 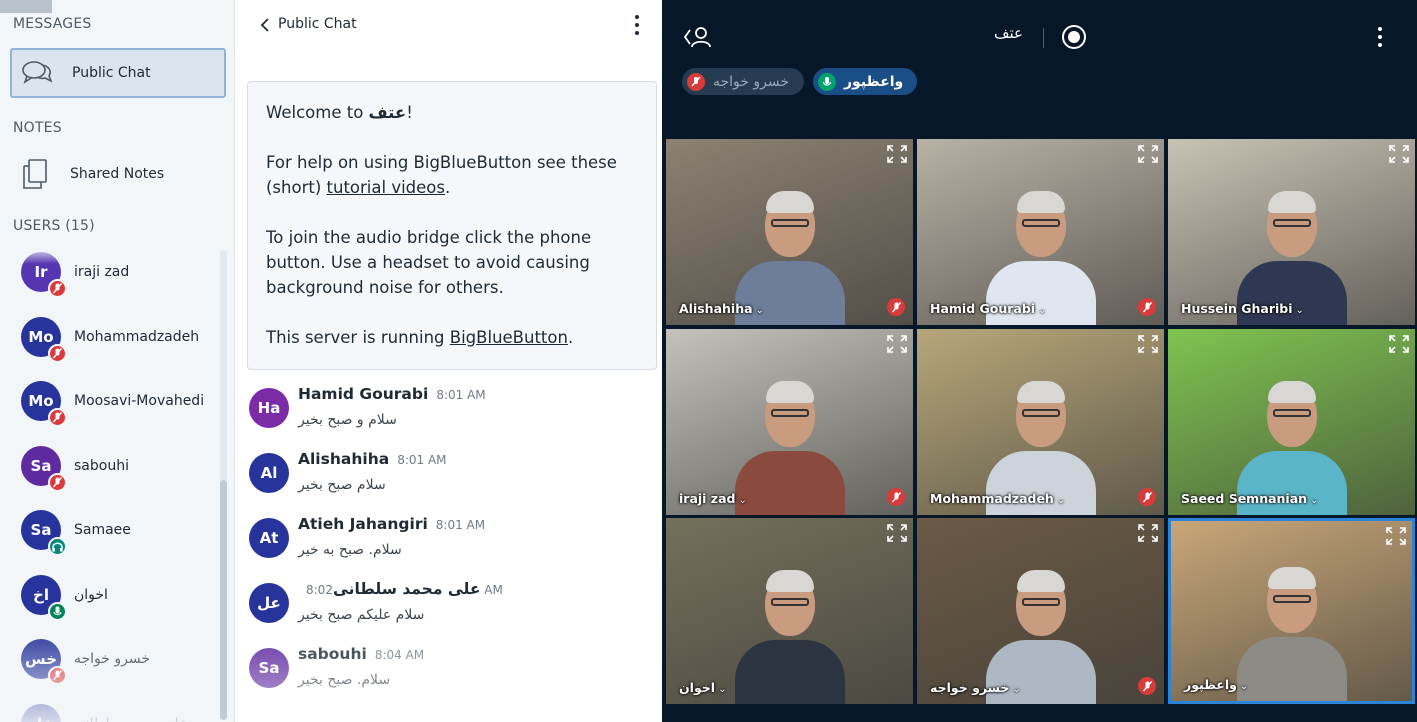 What do you see at coordinates (743, 81) in the screenshot?
I see `talker-indicator: خسرو خواجه` at bounding box center [743, 81].